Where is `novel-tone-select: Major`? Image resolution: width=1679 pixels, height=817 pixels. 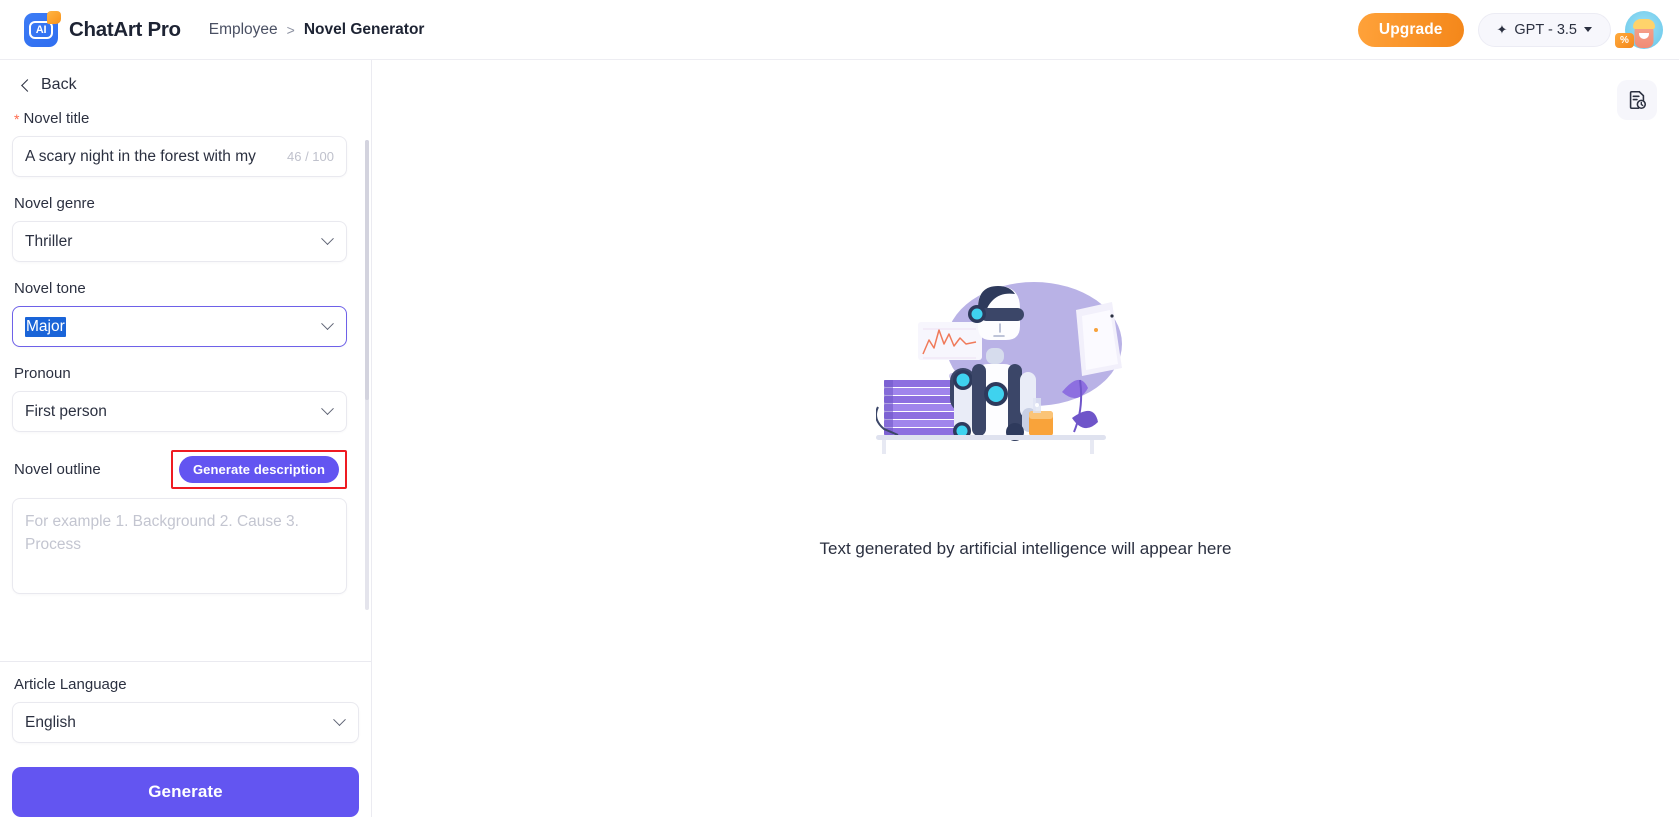 novel-tone-select: Major is located at coordinates (179, 326).